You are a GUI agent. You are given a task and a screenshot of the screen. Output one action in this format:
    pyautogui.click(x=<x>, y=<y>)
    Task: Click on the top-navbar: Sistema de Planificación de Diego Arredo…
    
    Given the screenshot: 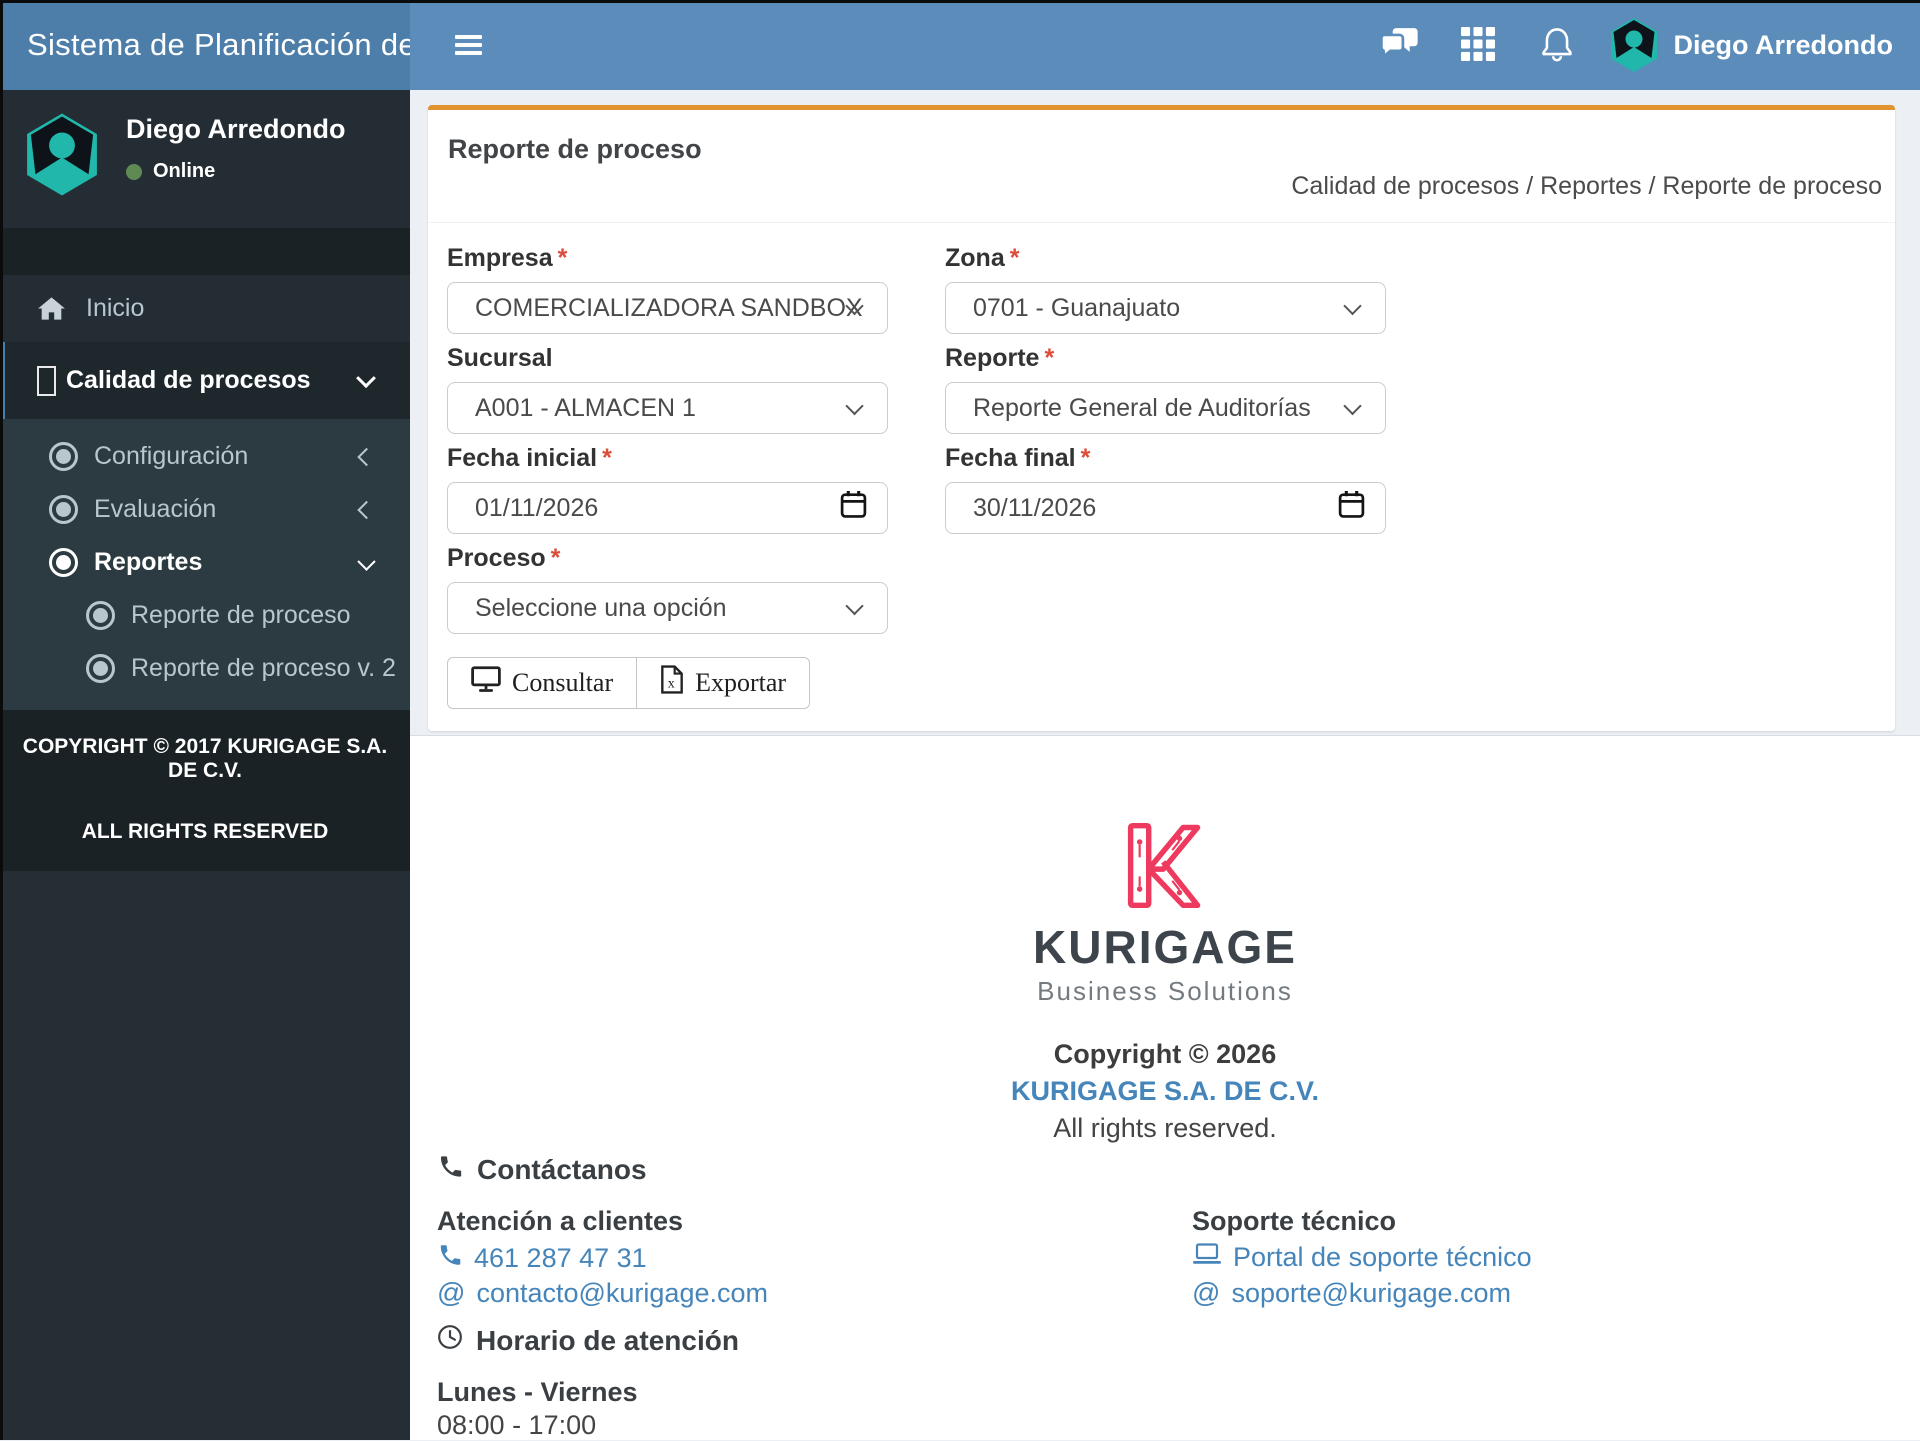 What is the action you would take?
    pyautogui.click(x=960, y=45)
    